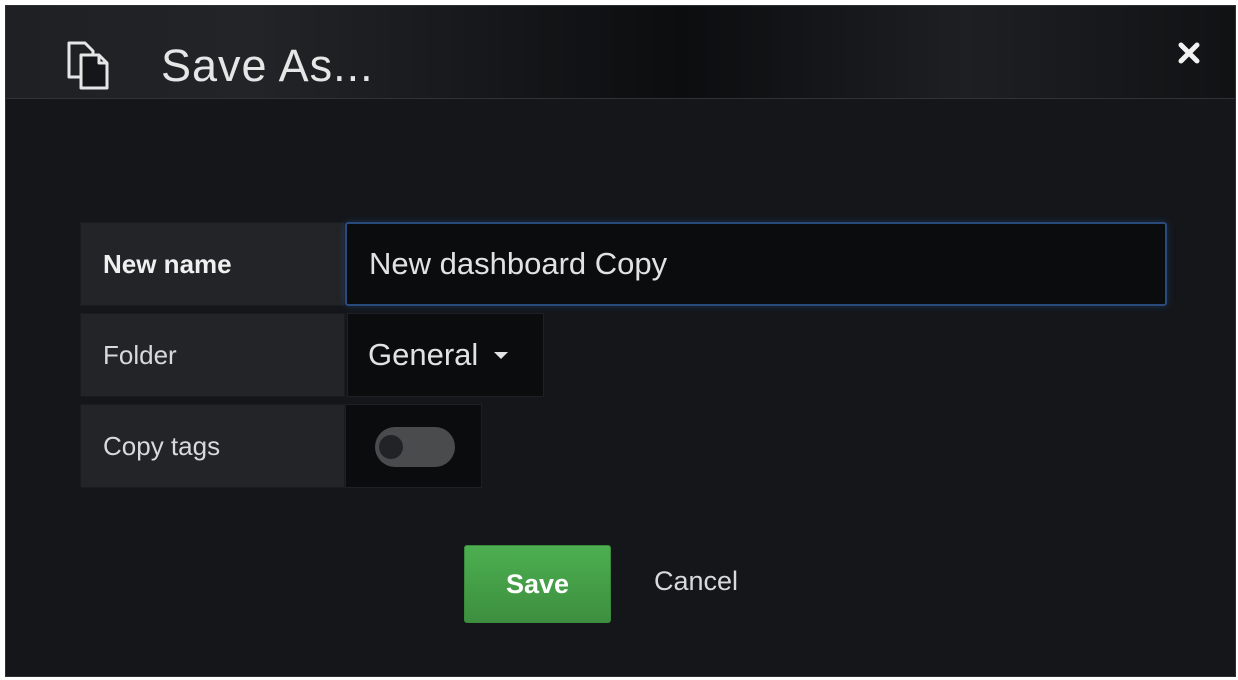  What do you see at coordinates (88, 65) in the screenshot?
I see `copy-icon` at bounding box center [88, 65].